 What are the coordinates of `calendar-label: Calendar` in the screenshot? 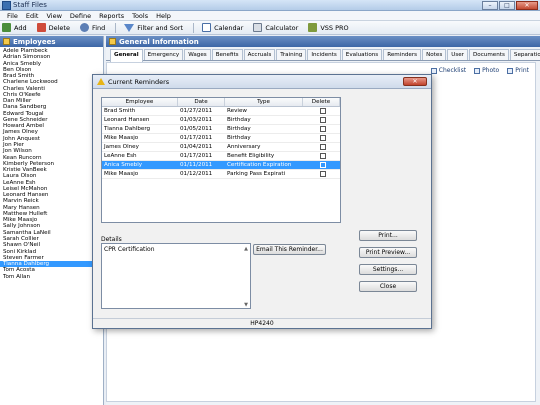 It's located at (229, 27).